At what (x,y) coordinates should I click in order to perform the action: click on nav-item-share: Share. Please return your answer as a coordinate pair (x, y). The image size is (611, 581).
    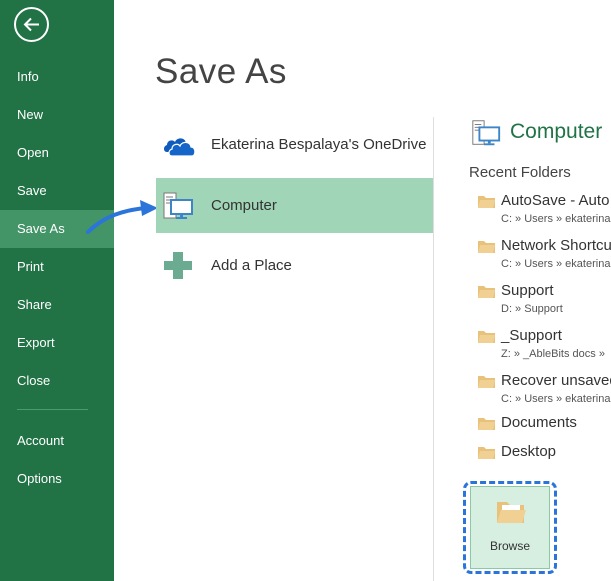
    Looking at the image, I should click on (57, 305).